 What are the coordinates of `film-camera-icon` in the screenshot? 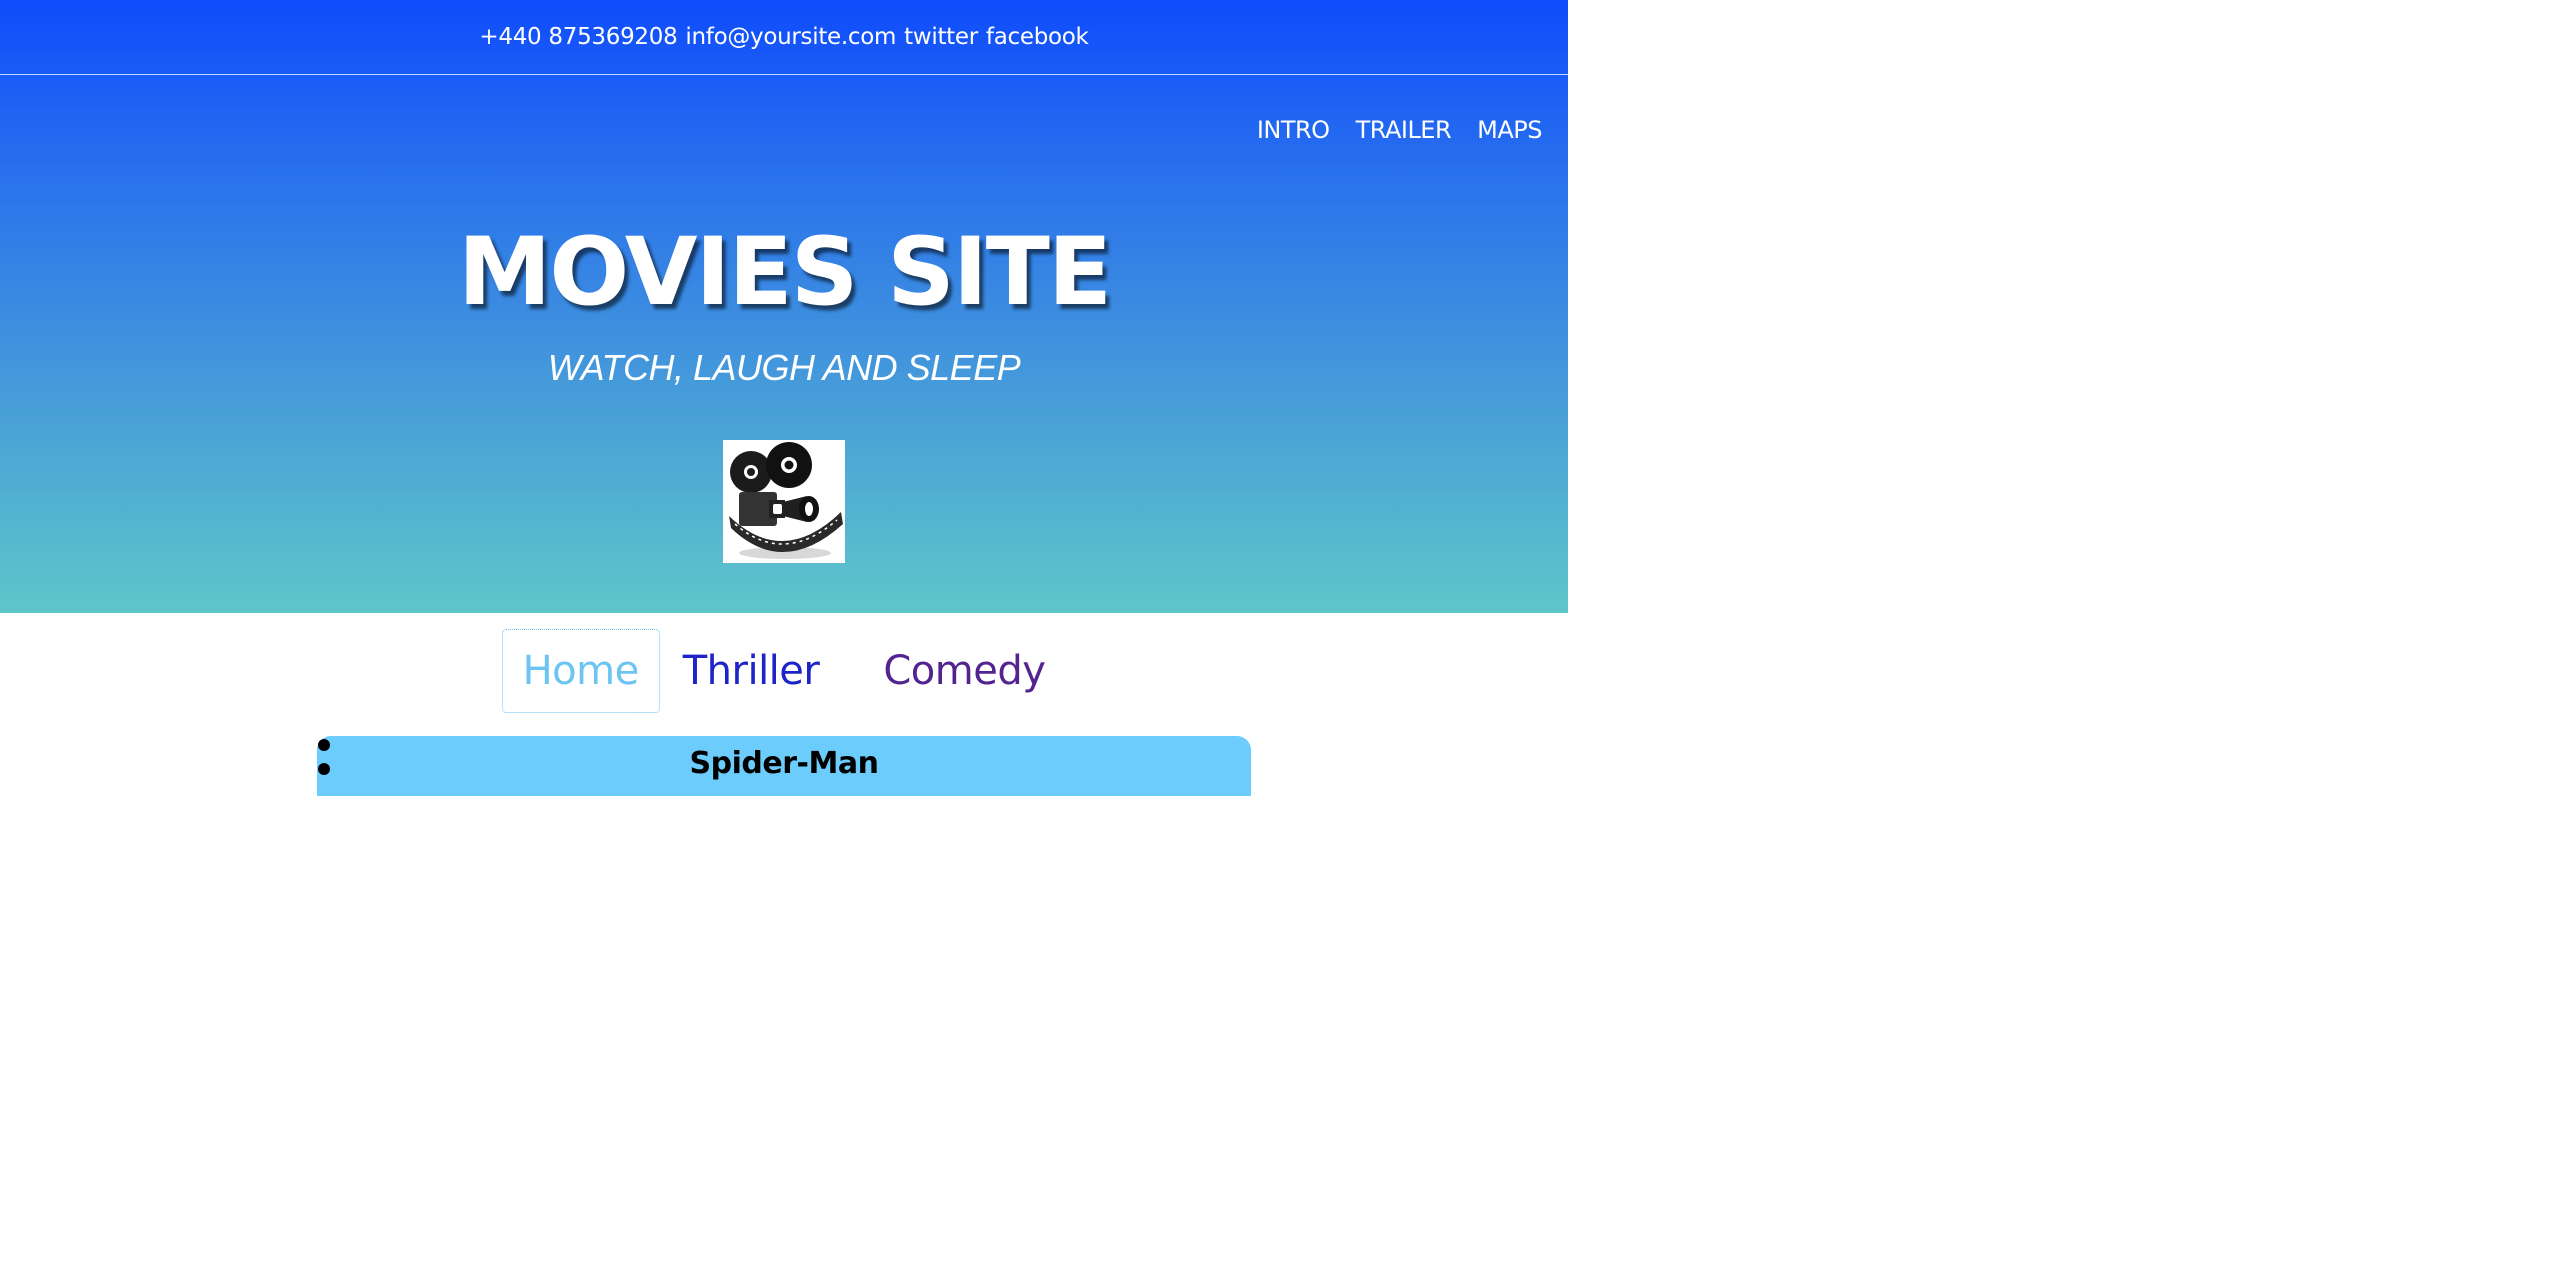 It's located at (784, 501).